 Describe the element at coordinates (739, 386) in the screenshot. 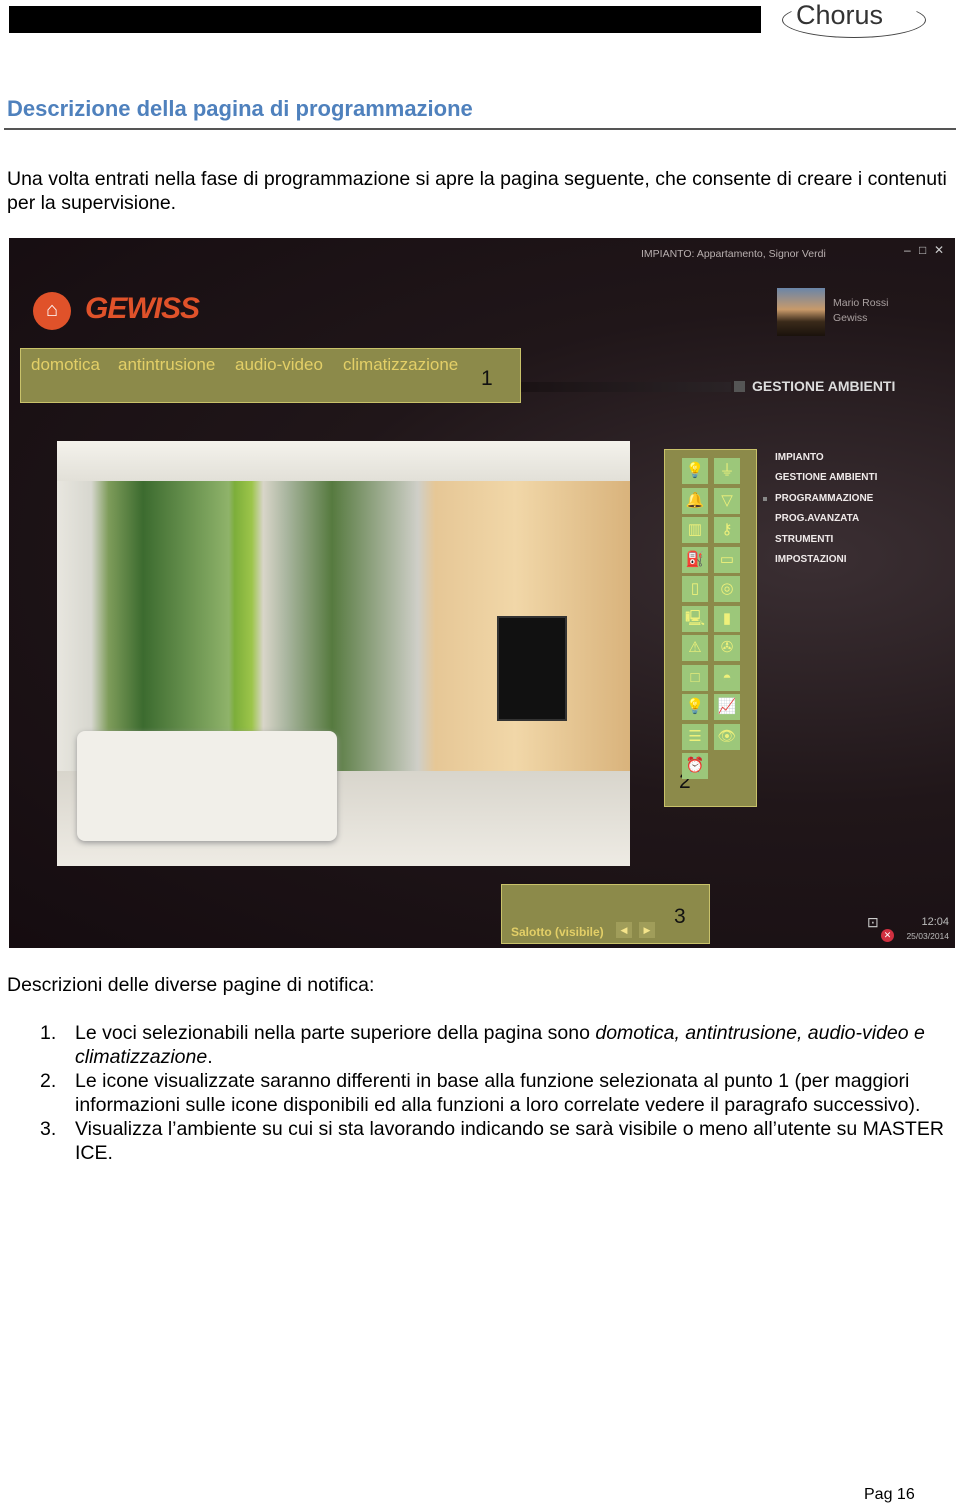

I see `section-marker` at that location.